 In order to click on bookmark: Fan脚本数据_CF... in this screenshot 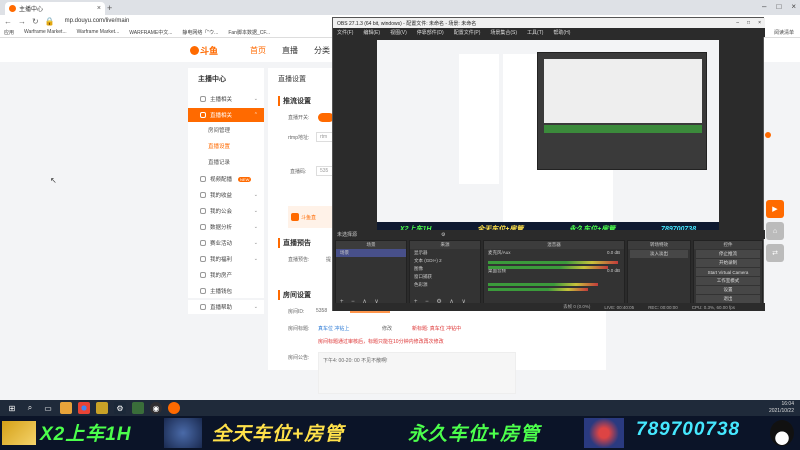, I will do `click(249, 32)`.